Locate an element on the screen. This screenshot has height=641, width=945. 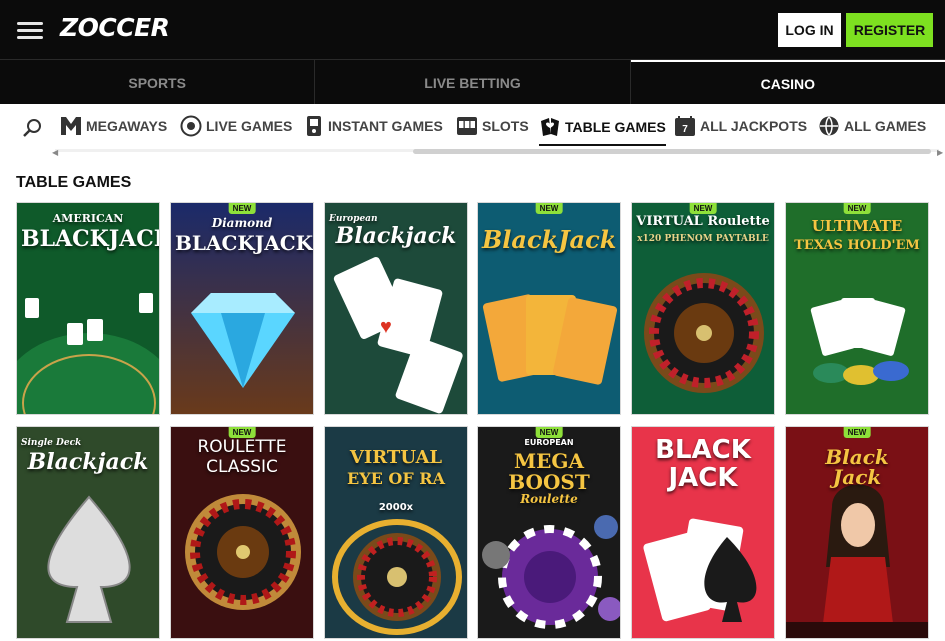
game-title: TEXAS HOLD'EM is located at coordinates (857, 245).